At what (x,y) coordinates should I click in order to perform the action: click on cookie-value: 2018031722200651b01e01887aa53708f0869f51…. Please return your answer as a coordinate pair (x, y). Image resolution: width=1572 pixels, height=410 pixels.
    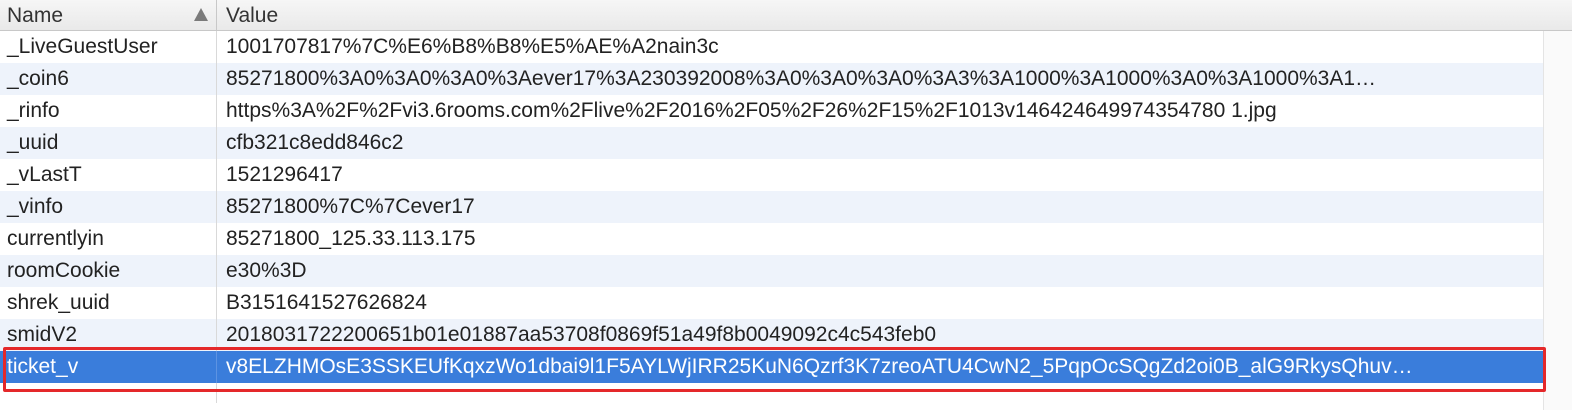
    Looking at the image, I should click on (581, 334).